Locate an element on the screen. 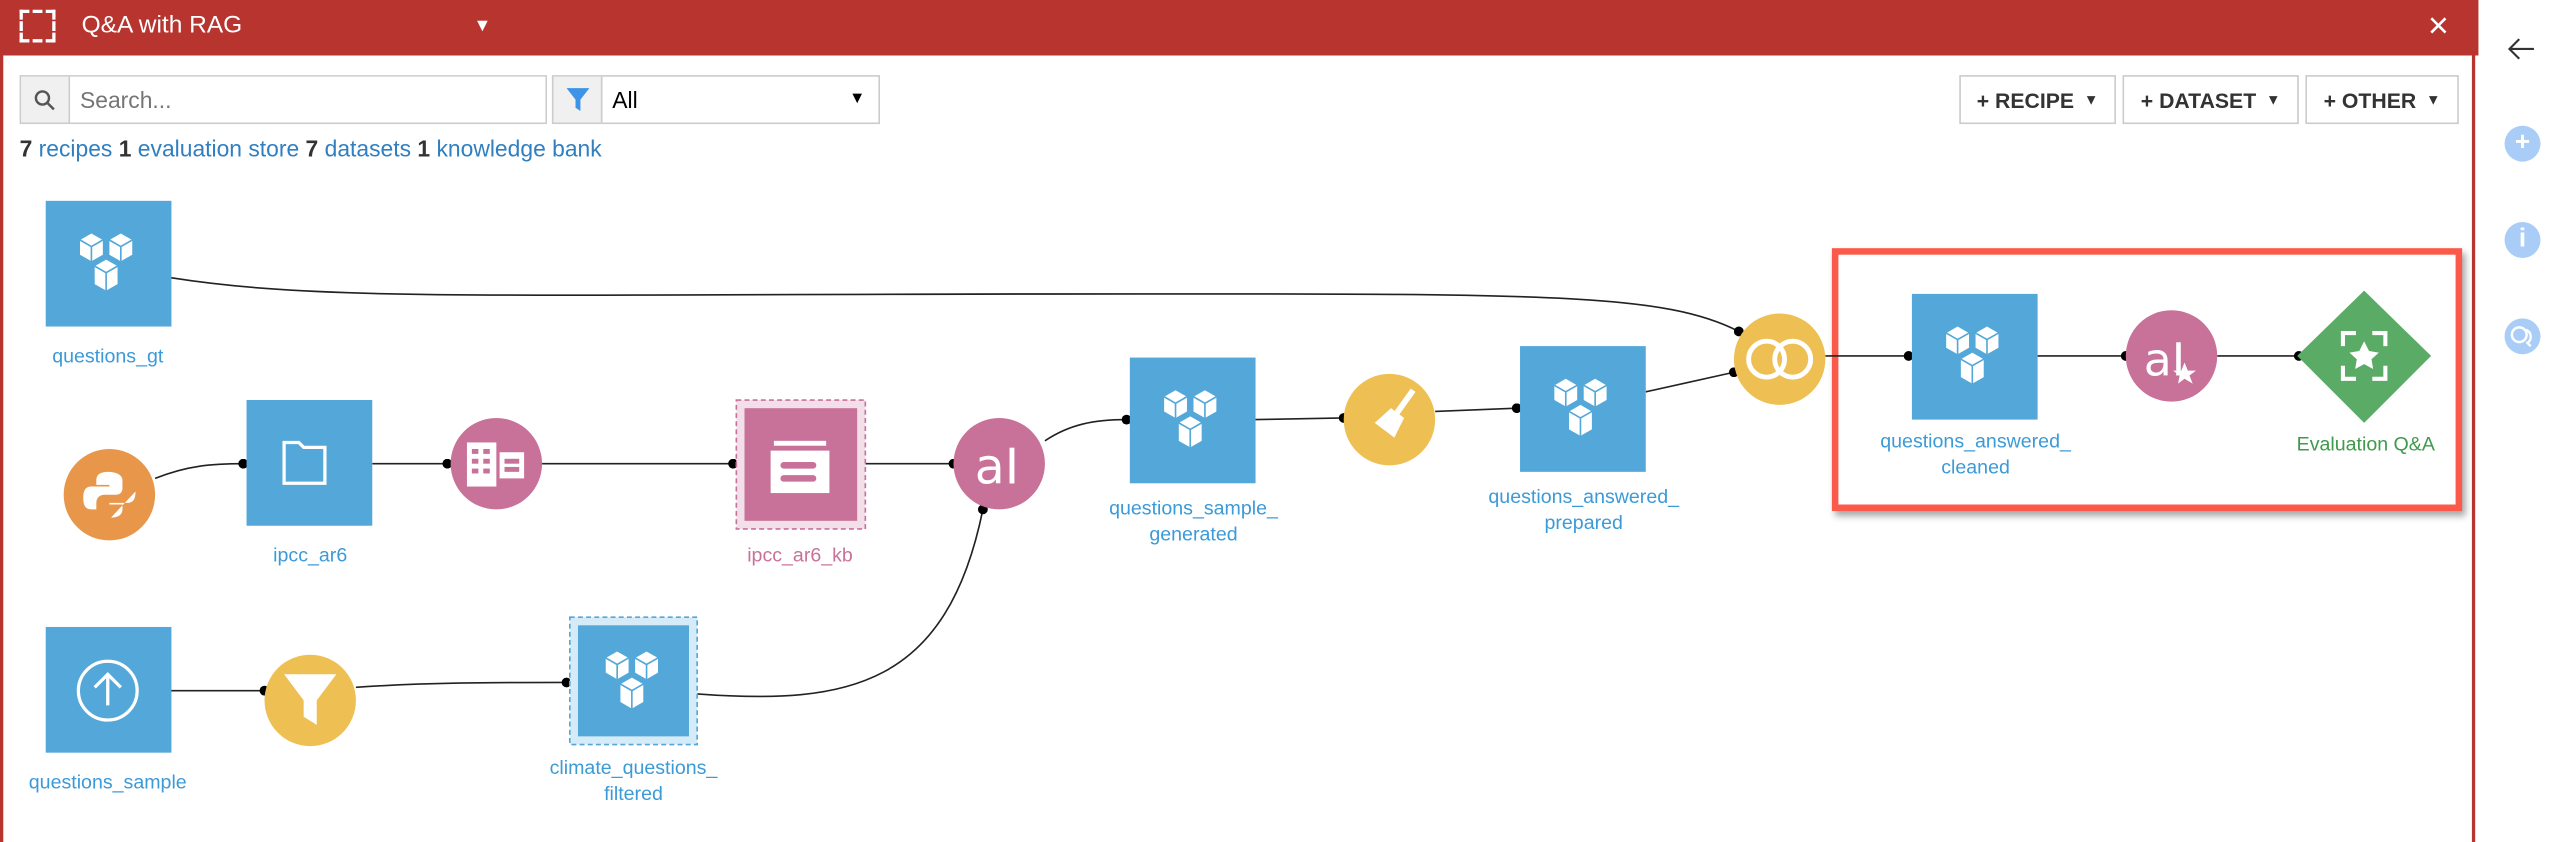 The width and height of the screenshot is (2560, 842). label-questions-gt: questions_gt is located at coordinates (119, 356).